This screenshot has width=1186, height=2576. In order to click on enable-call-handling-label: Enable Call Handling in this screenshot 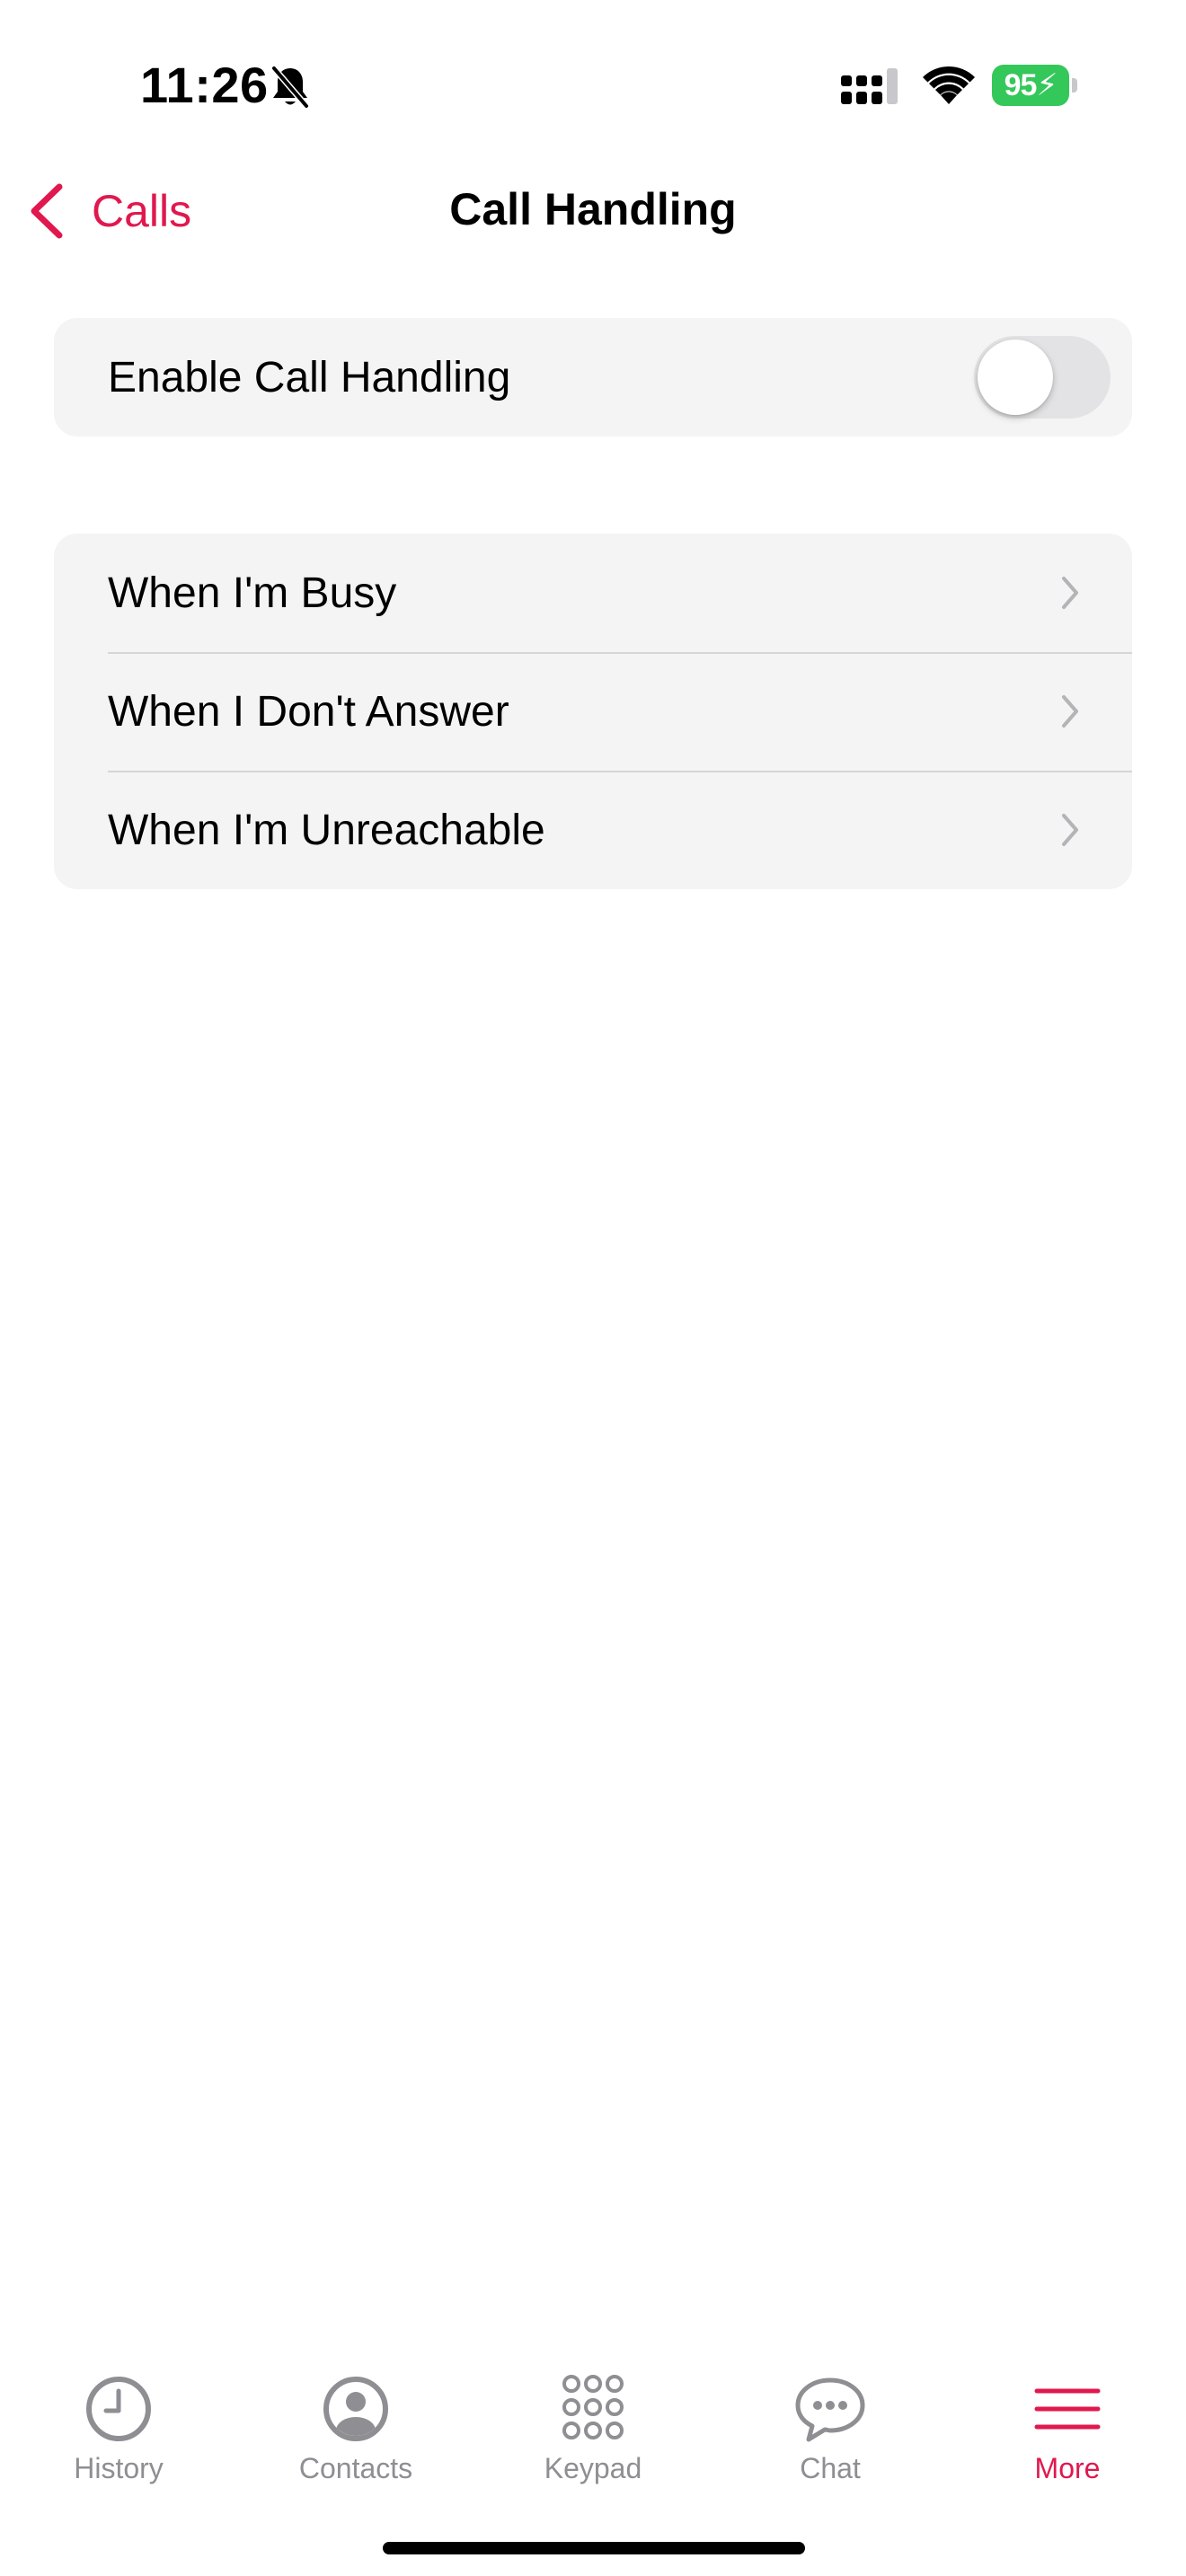, I will do `click(309, 377)`.